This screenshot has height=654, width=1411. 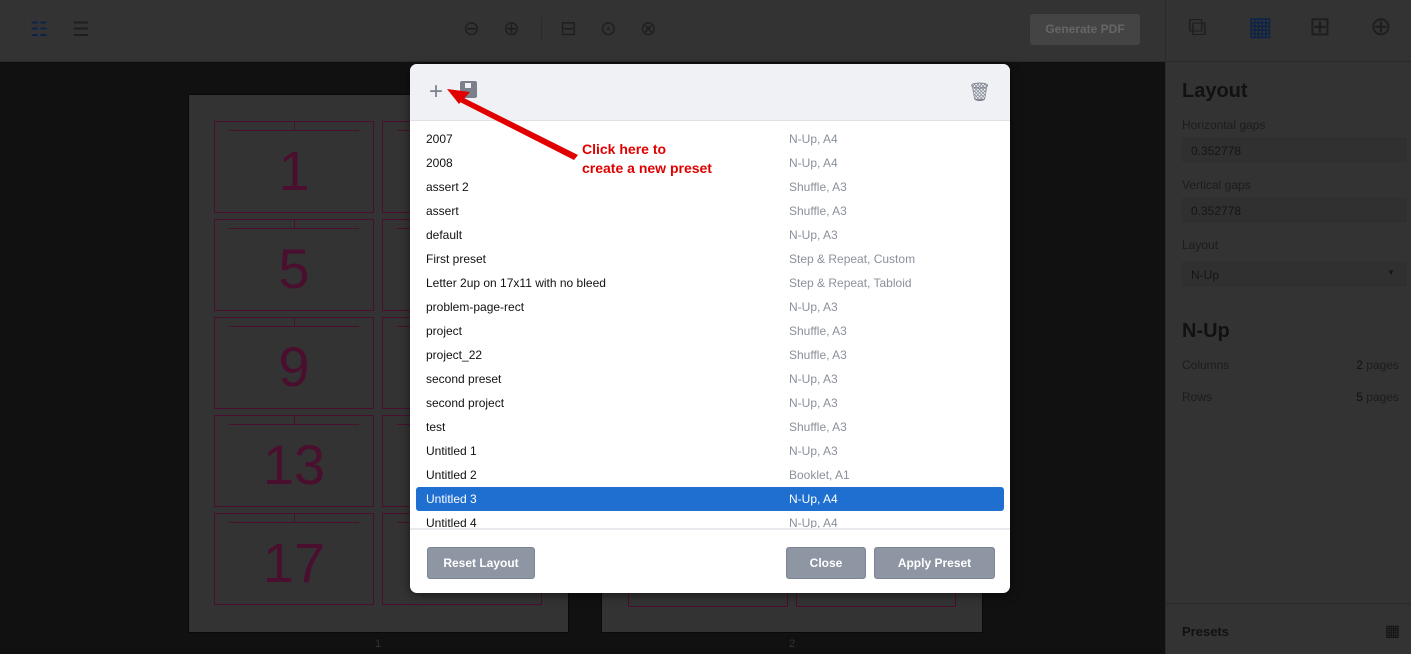 What do you see at coordinates (512, 124) in the screenshot?
I see `annotation-arrow` at bounding box center [512, 124].